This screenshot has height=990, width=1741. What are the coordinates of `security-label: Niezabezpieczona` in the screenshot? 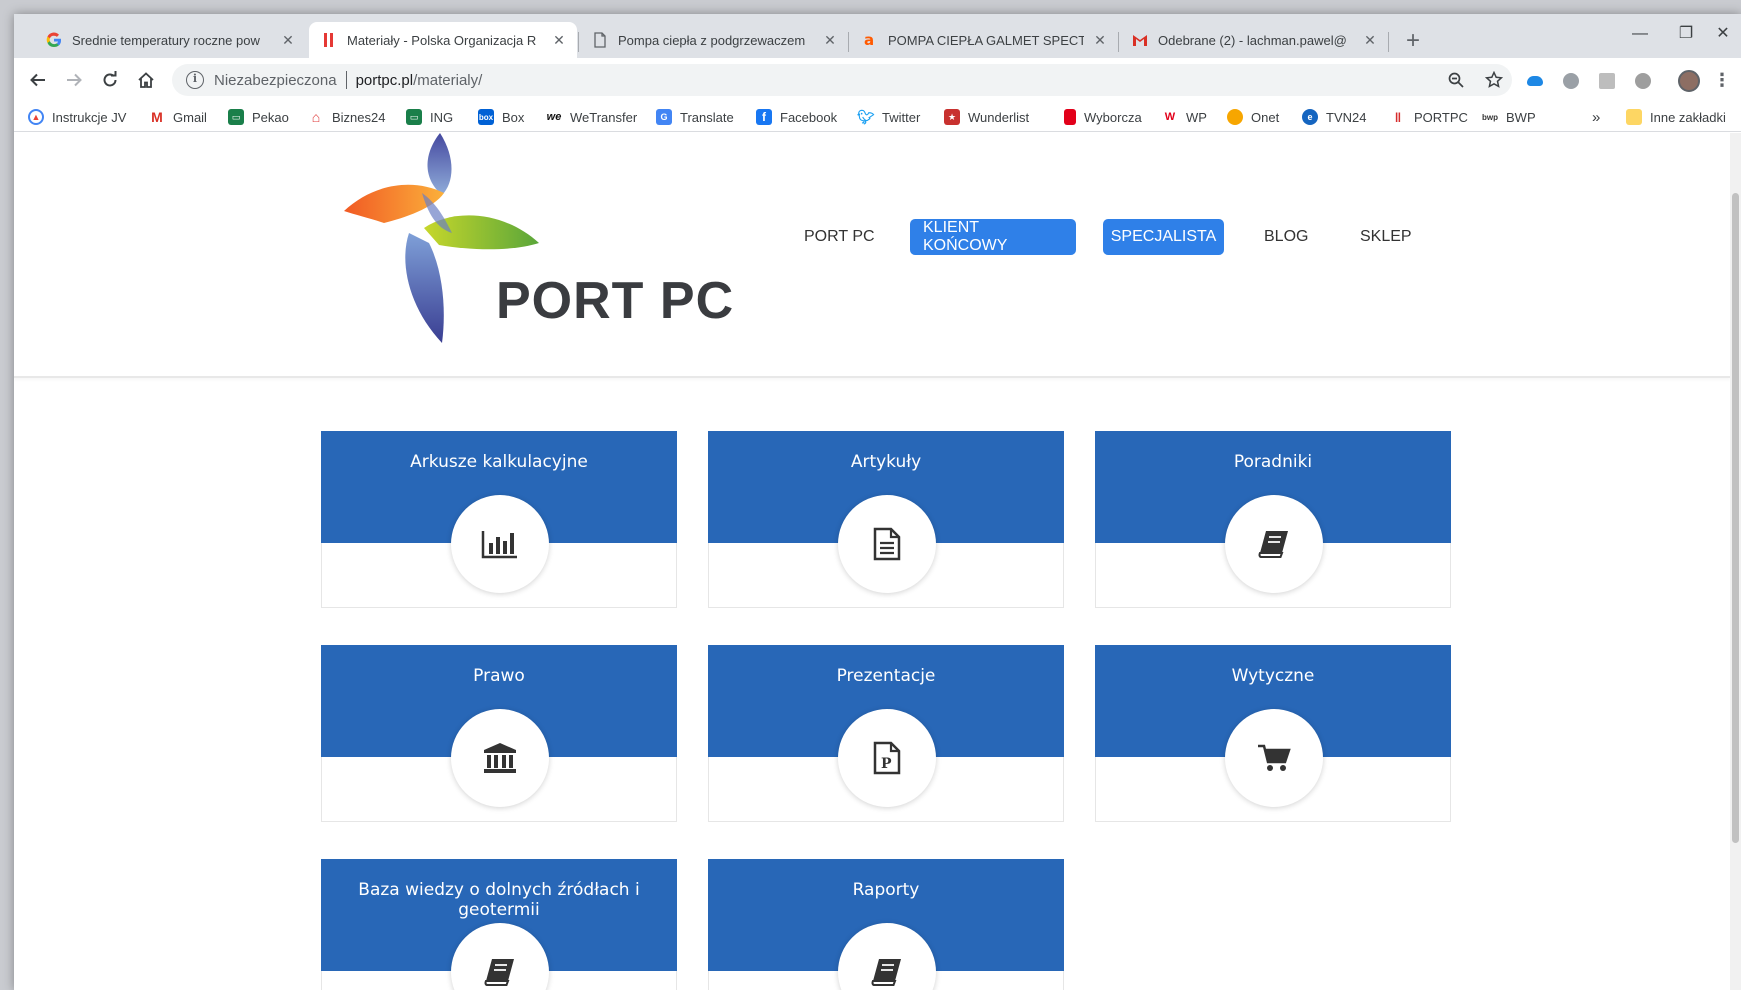 It's located at (275, 80).